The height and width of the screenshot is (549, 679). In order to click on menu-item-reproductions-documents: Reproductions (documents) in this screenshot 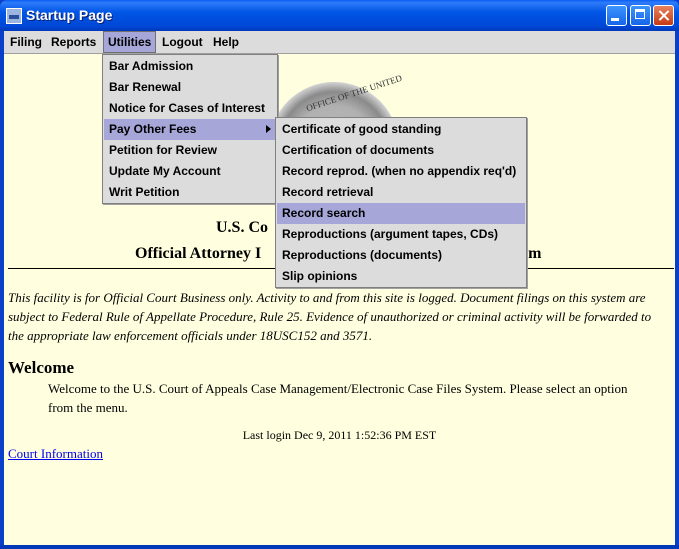, I will do `click(401, 255)`.